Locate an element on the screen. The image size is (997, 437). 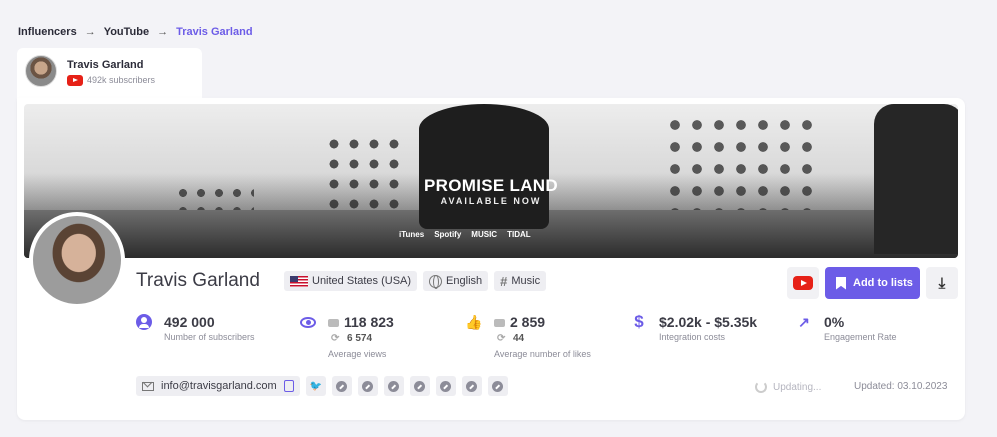
views-sub: 6 574 is located at coordinates (360, 339).